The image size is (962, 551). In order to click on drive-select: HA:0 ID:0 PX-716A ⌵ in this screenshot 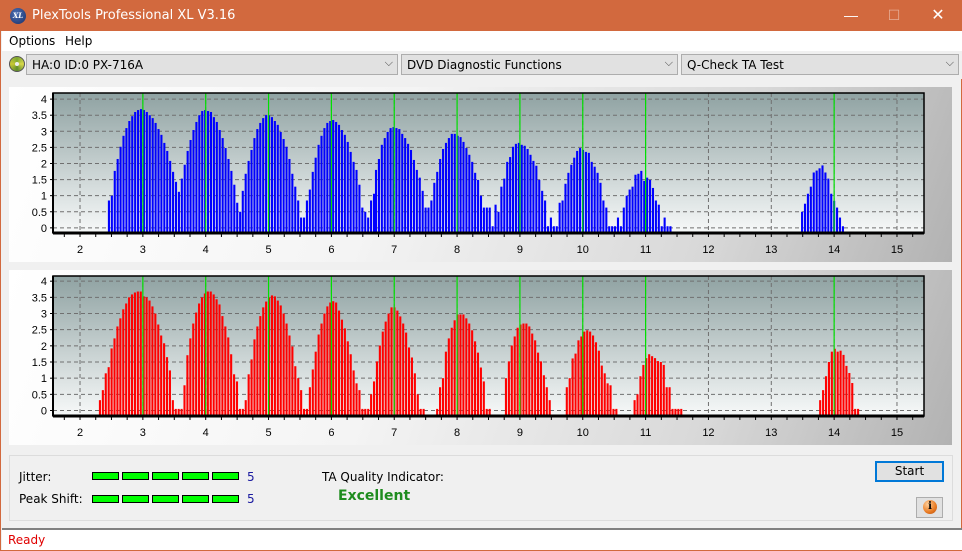, I will do `click(212, 64)`.